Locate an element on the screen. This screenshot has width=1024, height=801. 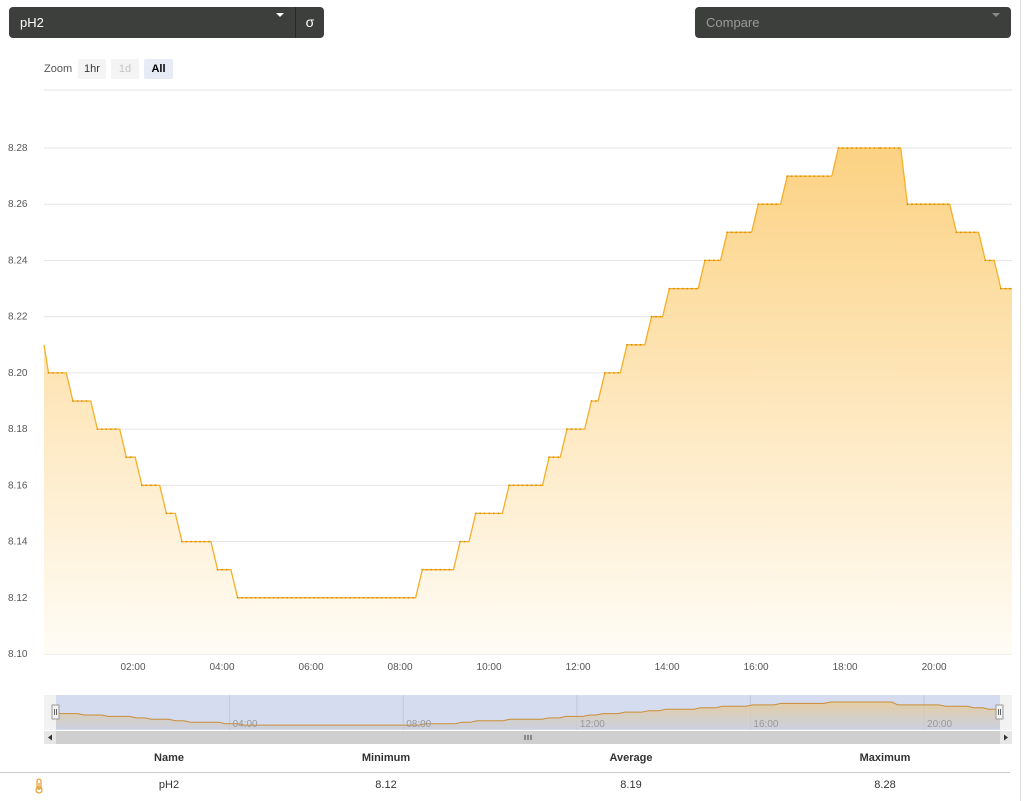
y-axis: 8.10 8.12 8.14 8.16 8.18 8.20 8.22 8.24 8.26 8.28 is located at coordinates (18, 401).